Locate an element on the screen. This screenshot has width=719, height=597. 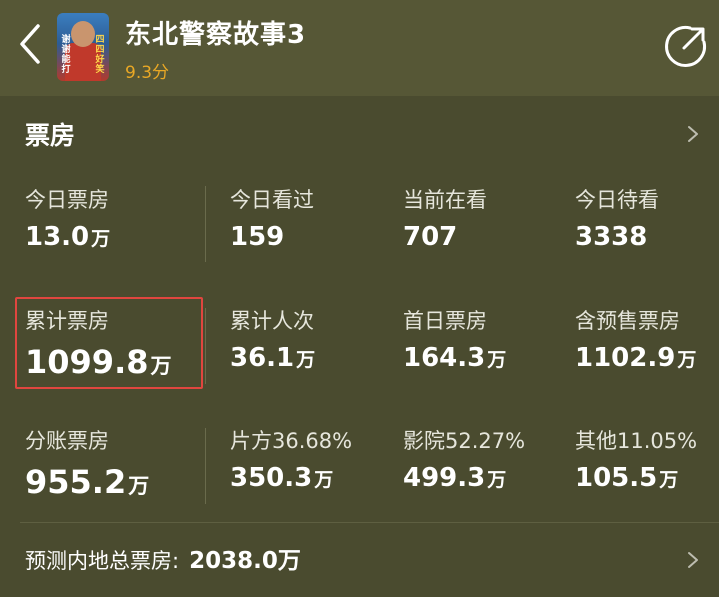
stat-label: 片方36.68% is located at coordinates (291, 441).